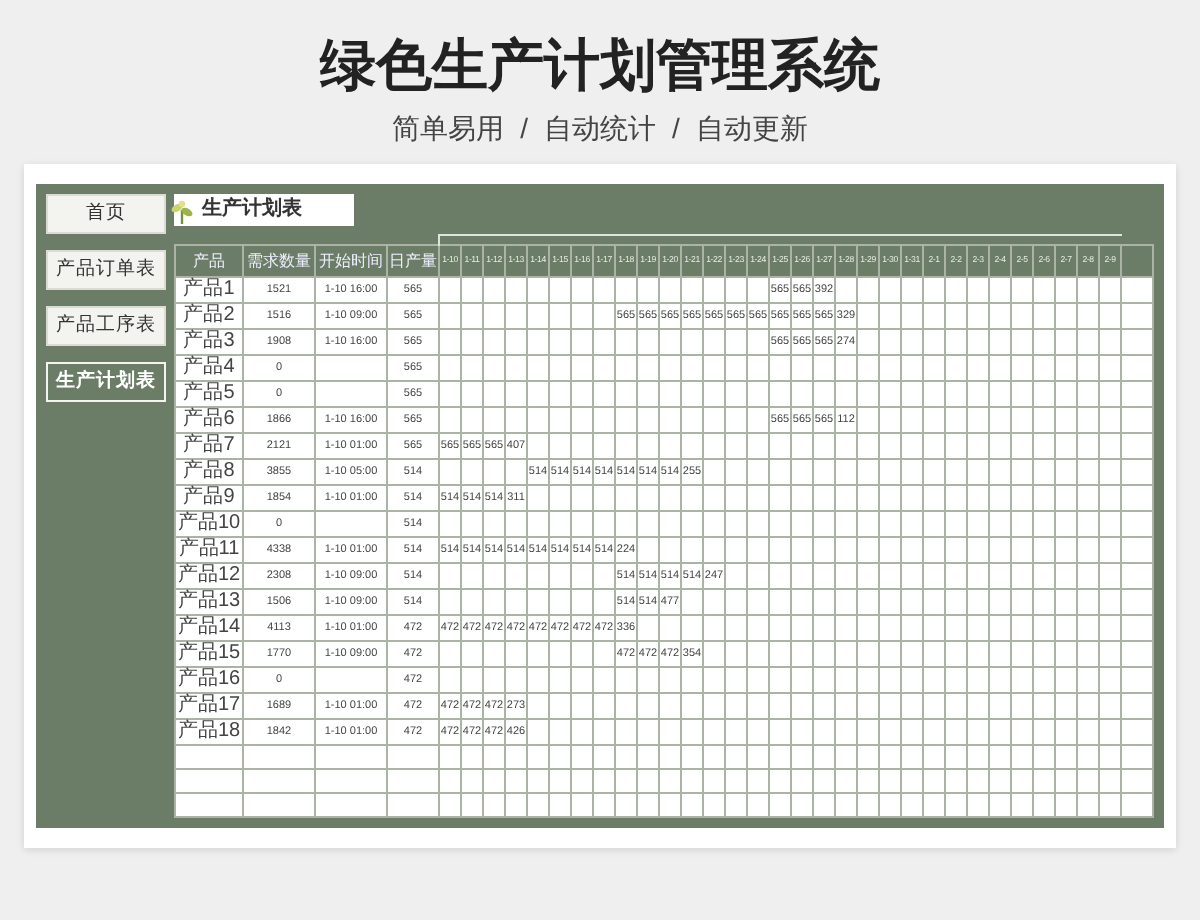 This screenshot has width=1200, height=920. I want to click on table-cell: 产品11, so click(209, 550).